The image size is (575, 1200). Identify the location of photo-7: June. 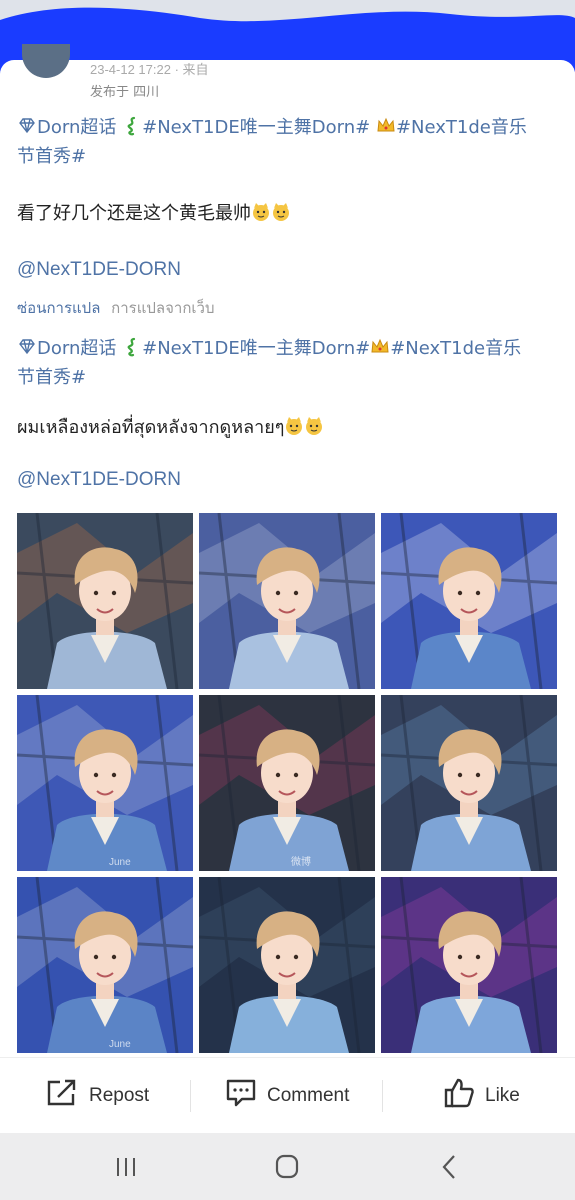
(105, 965).